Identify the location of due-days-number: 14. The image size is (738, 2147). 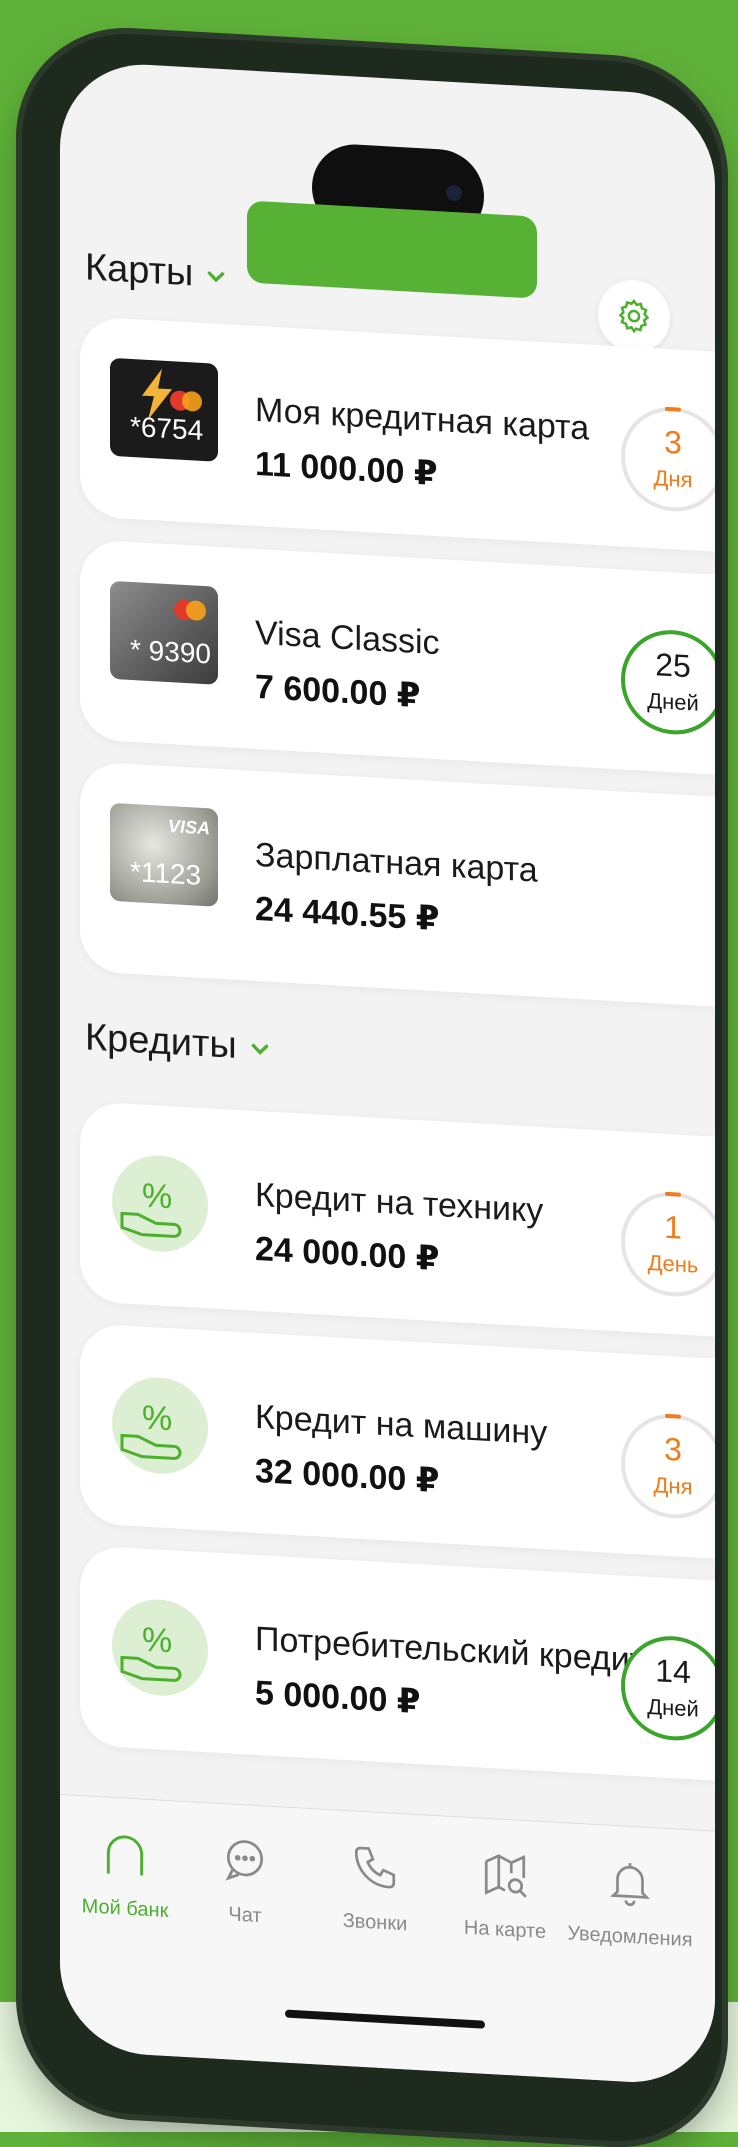
(673, 1671).